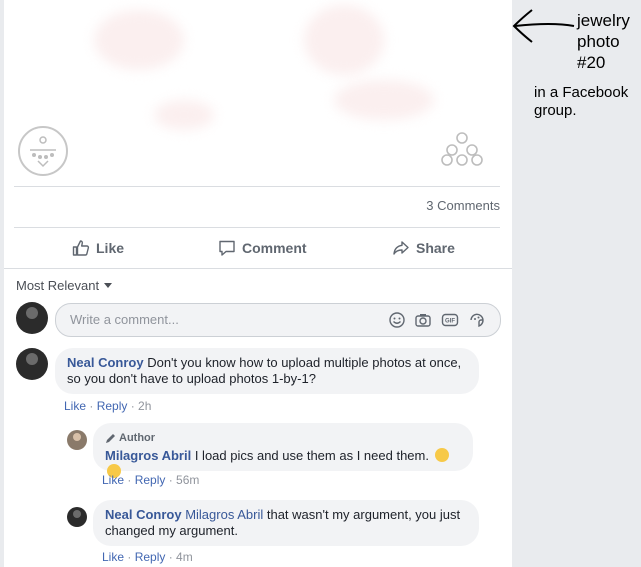 The image size is (641, 567). What do you see at coordinates (555, 110) in the screenshot?
I see `annotation-line: group.` at bounding box center [555, 110].